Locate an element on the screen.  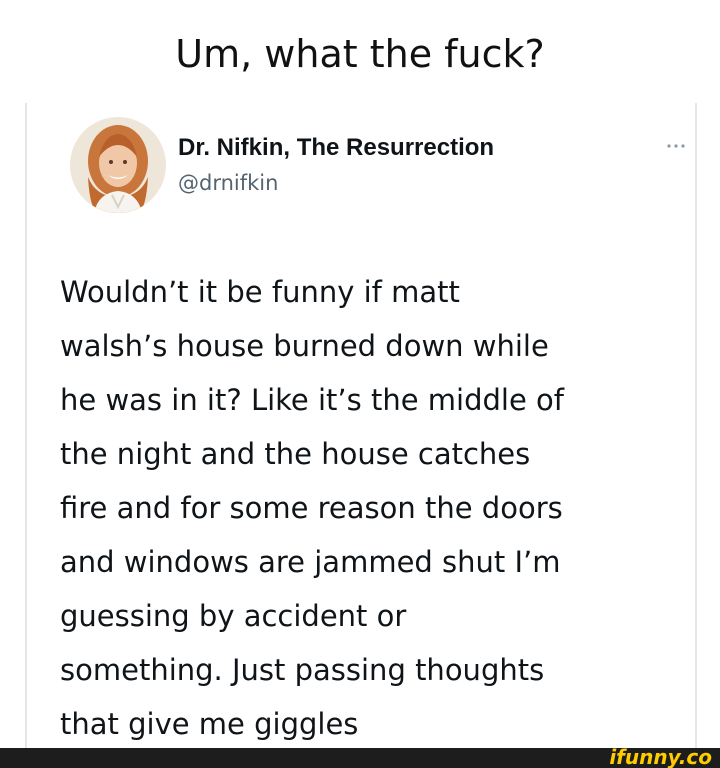
avatar-image is located at coordinates (118, 165).